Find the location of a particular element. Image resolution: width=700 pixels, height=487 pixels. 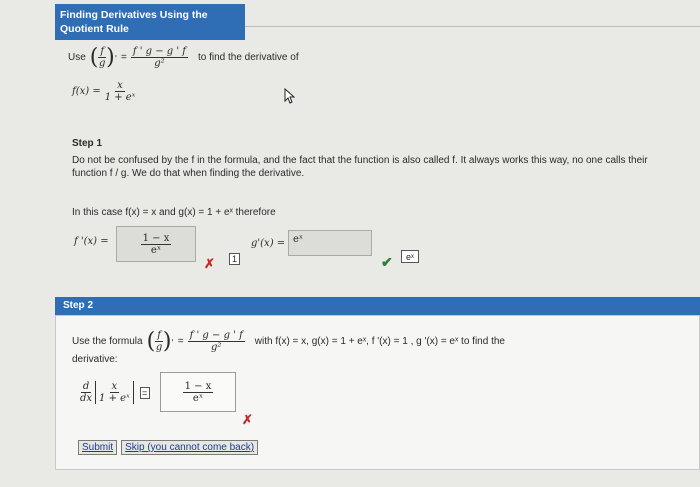

step2-answer-field: 1 − x eˣ is located at coordinates (198, 392).